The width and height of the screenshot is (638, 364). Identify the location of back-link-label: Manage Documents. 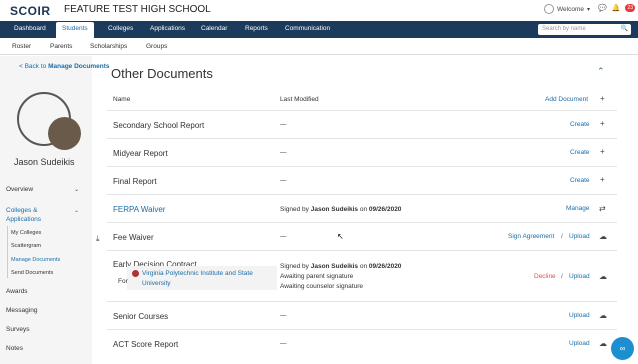
(79, 66).